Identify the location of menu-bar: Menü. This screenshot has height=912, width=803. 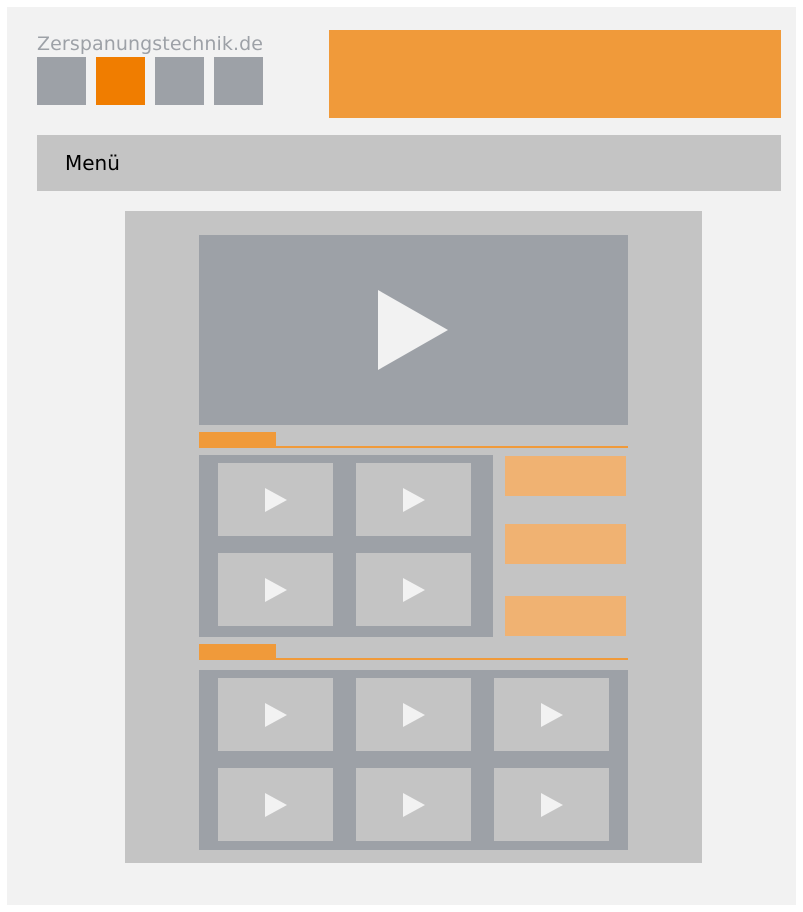
(409, 163).